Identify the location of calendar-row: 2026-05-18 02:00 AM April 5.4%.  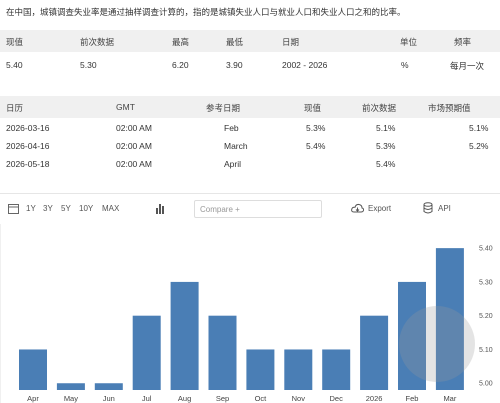
(250, 164).